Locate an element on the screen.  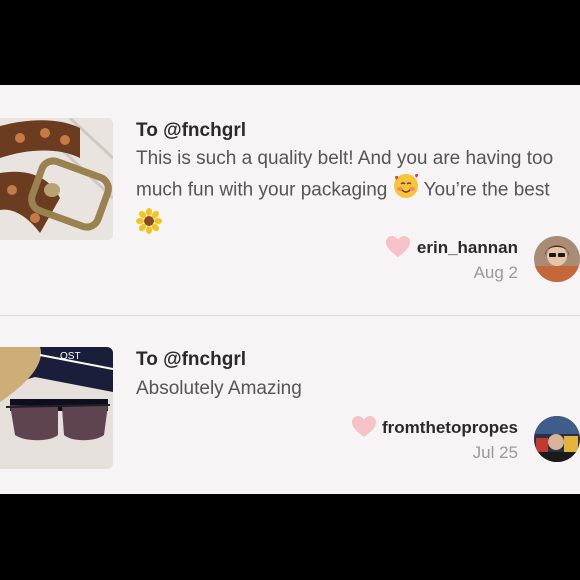
reviewer-username: fromthetopropes is located at coordinates (450, 428).